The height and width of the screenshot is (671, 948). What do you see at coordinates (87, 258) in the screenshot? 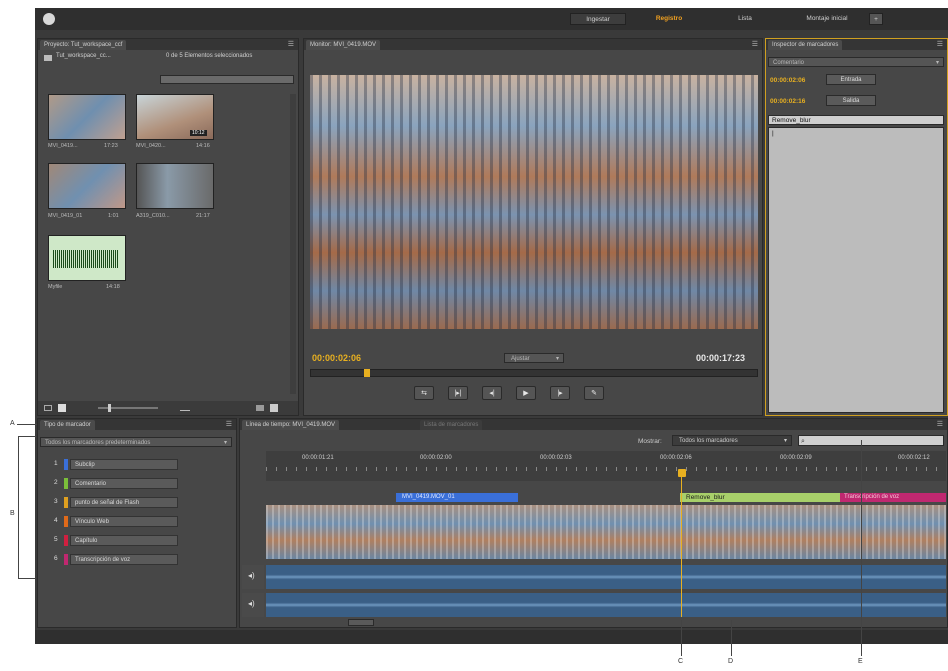
I see `audio-clip-thumbnail` at bounding box center [87, 258].